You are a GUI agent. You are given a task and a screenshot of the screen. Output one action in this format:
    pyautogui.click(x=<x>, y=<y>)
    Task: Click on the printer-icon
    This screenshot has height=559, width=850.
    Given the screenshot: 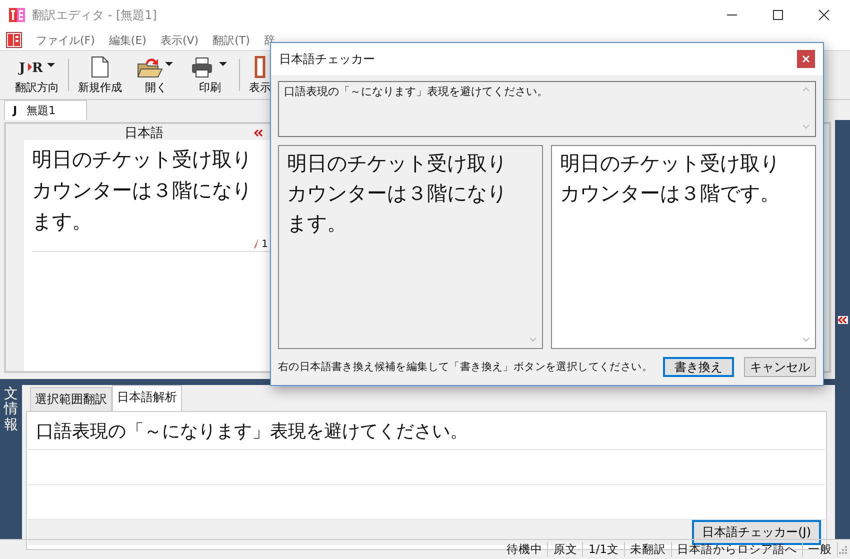 What is the action you would take?
    pyautogui.click(x=210, y=67)
    